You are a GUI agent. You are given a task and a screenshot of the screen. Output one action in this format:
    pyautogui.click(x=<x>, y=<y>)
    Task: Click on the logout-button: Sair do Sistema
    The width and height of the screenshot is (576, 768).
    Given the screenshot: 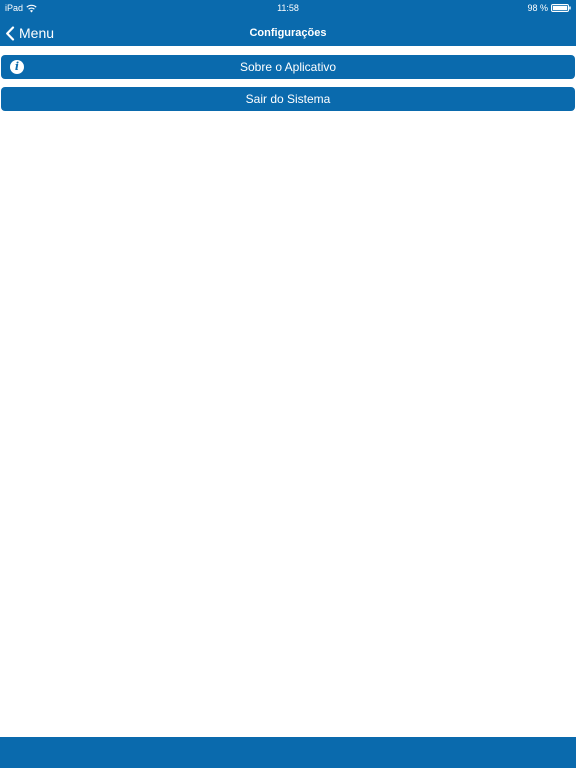 What is the action you would take?
    pyautogui.click(x=288, y=99)
    